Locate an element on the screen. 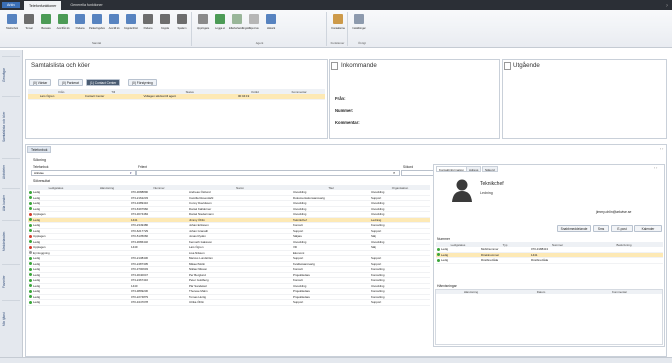  ribbon-button-label: Kontakterna is located at coordinates (338, 28).